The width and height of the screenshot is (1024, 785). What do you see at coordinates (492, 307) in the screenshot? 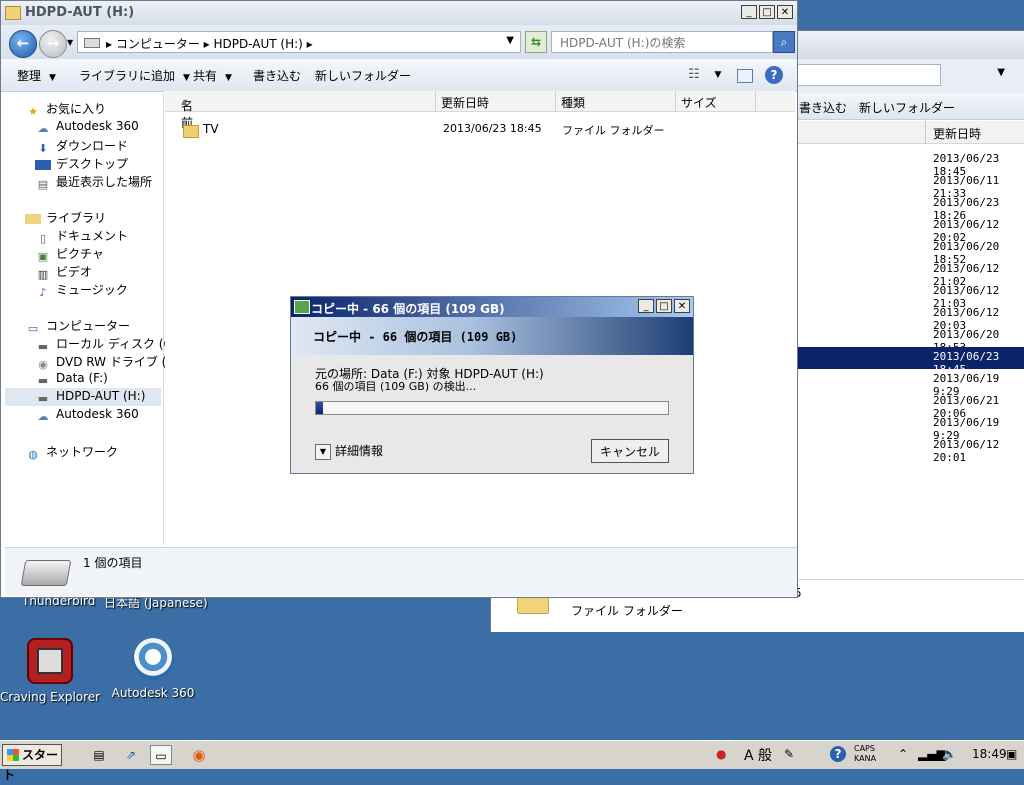
I see `dialog-titlebar: コピー中 - 66 個の項目 (109 GB) _ □ ✕` at bounding box center [492, 307].